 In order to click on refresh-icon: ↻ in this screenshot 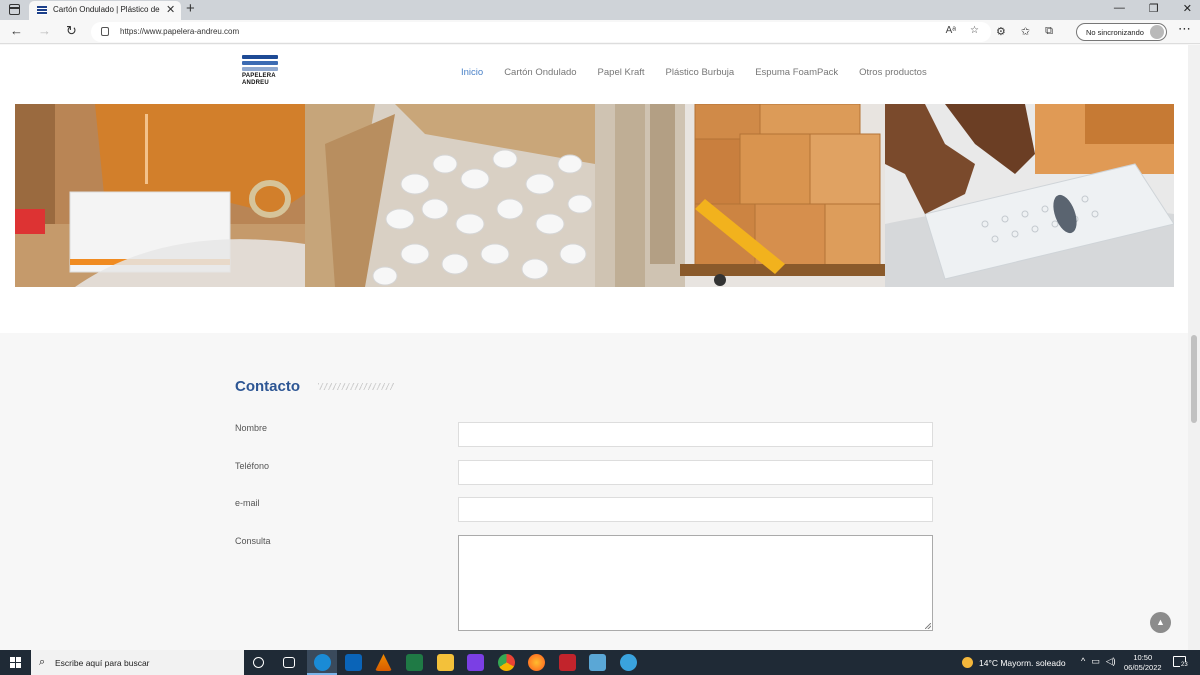, I will do `click(71, 31)`.